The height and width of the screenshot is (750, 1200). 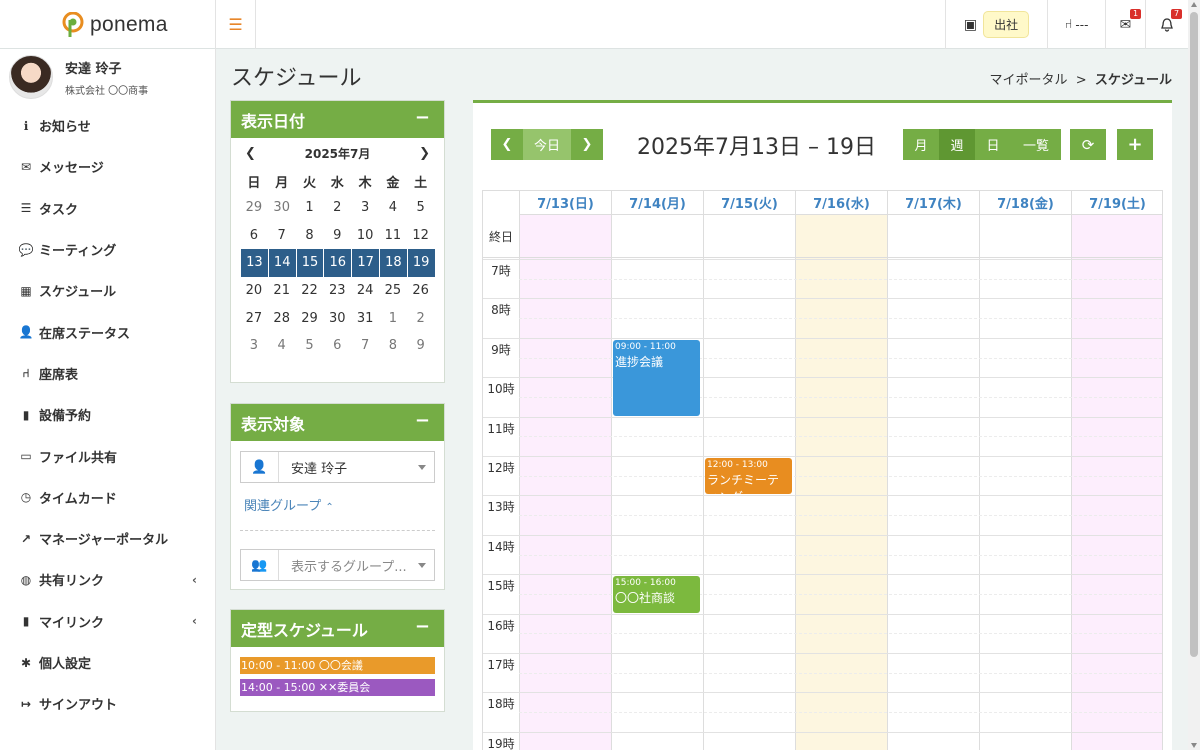 I want to click on next-month-icon: ❯, so click(x=424, y=153).